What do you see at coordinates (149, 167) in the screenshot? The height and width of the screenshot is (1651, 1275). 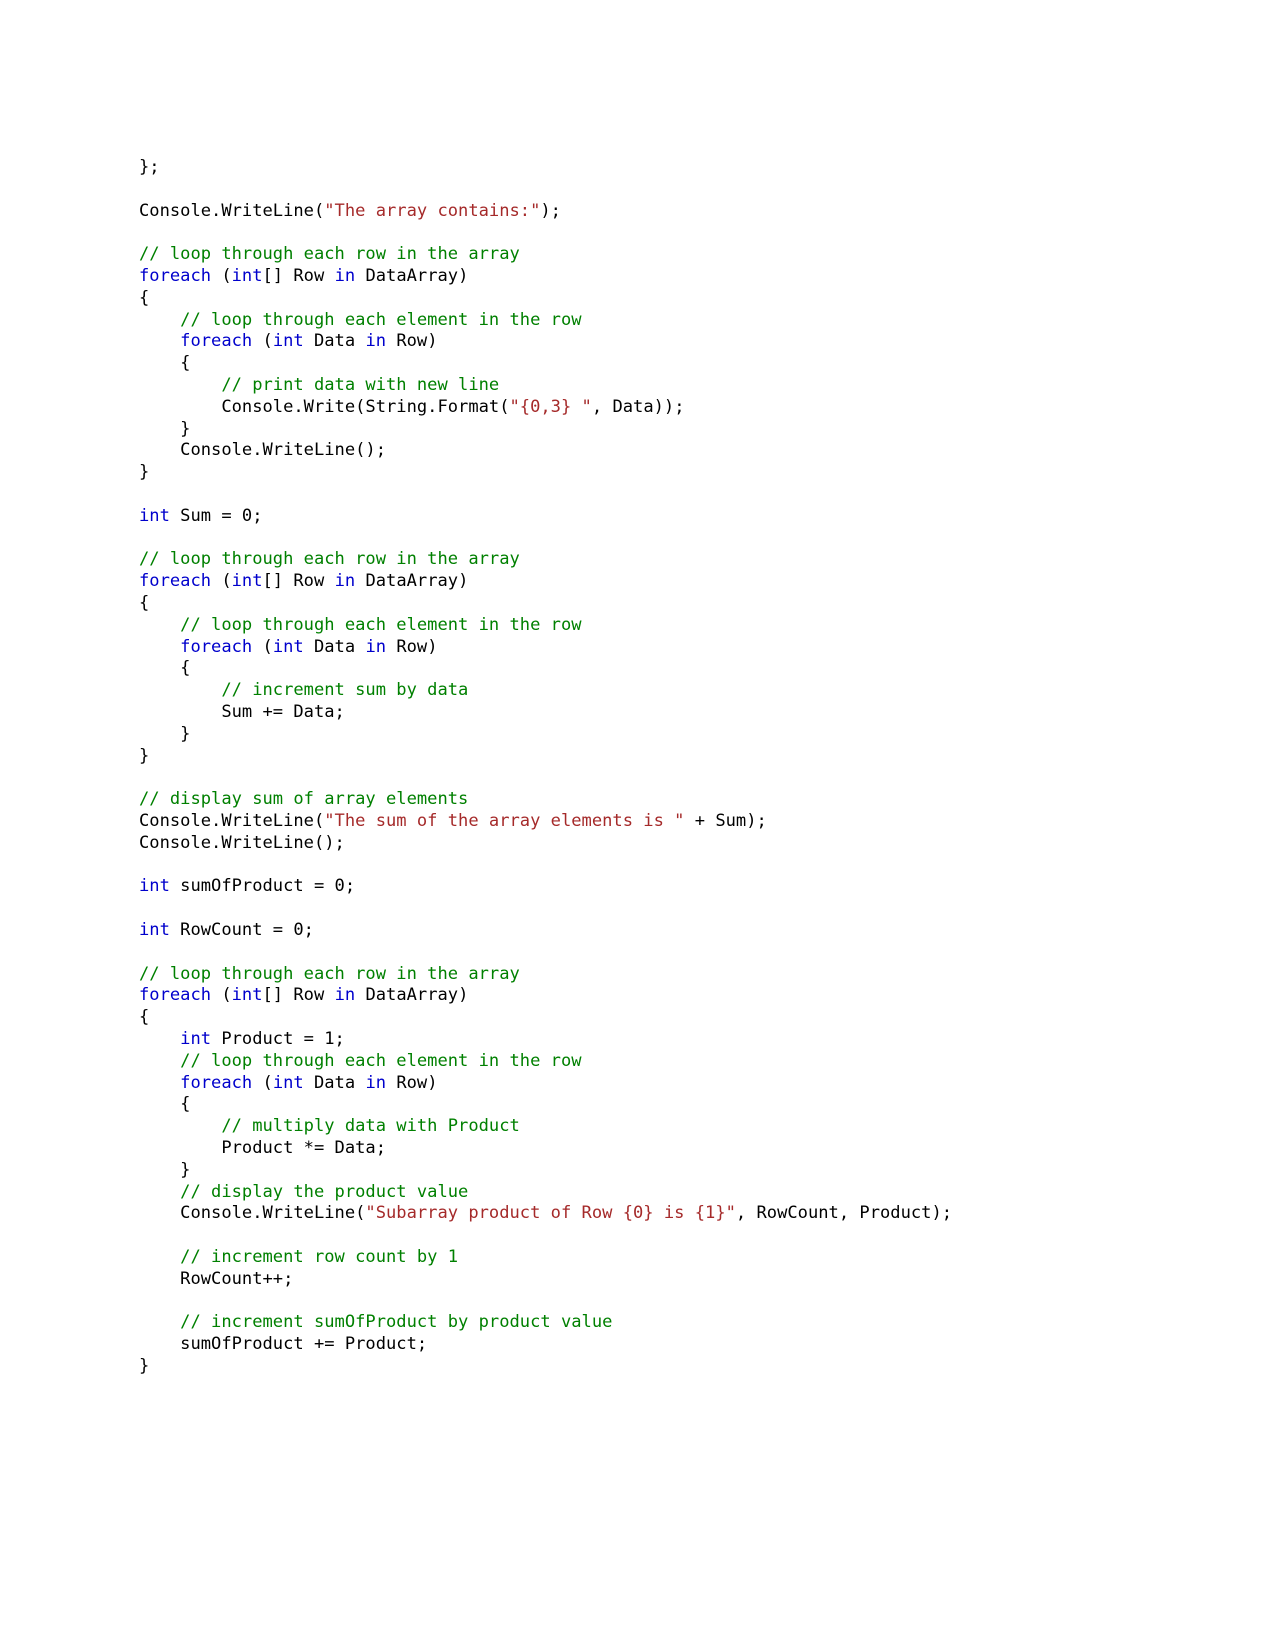 I see `code-token-plain: };` at bounding box center [149, 167].